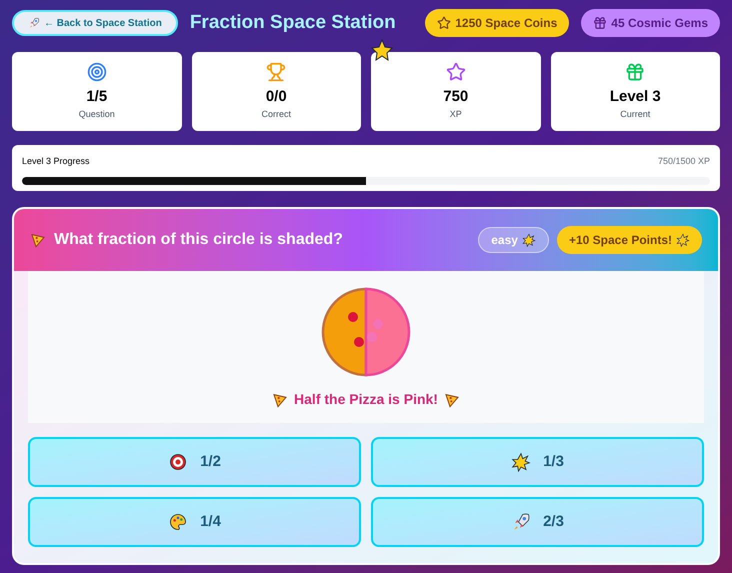 The width and height of the screenshot is (732, 573). What do you see at coordinates (366, 399) in the screenshot?
I see `pizza-caption: Half the Pizza is Pink!` at bounding box center [366, 399].